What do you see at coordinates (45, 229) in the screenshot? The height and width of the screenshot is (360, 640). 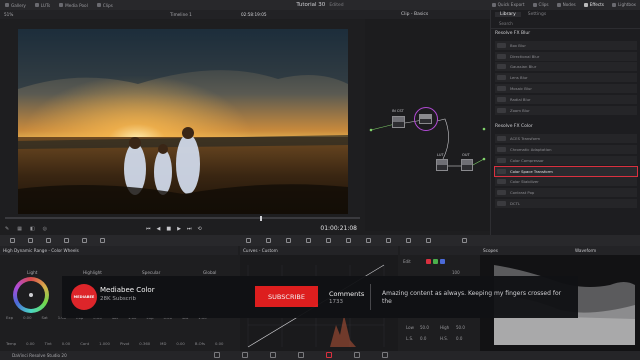 I see `target-icon: ◎` at bounding box center [45, 229].